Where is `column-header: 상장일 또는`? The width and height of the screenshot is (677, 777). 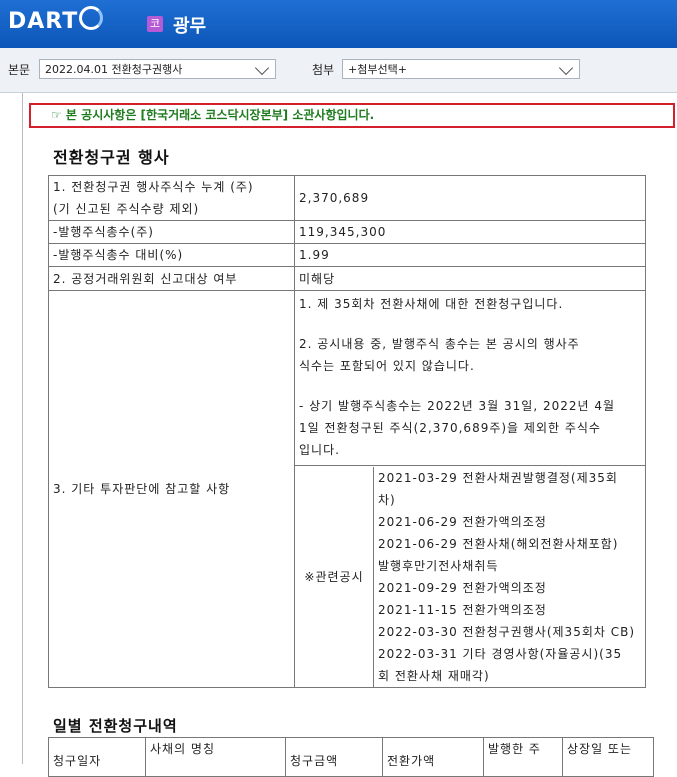 column-header: 상장일 또는 is located at coordinates (608, 757).